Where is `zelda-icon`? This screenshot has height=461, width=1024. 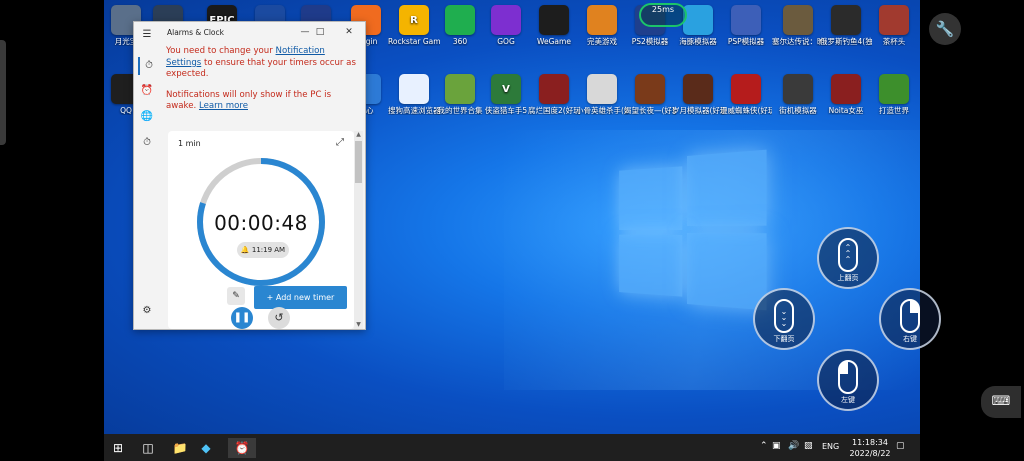 zelda-icon is located at coordinates (798, 20).